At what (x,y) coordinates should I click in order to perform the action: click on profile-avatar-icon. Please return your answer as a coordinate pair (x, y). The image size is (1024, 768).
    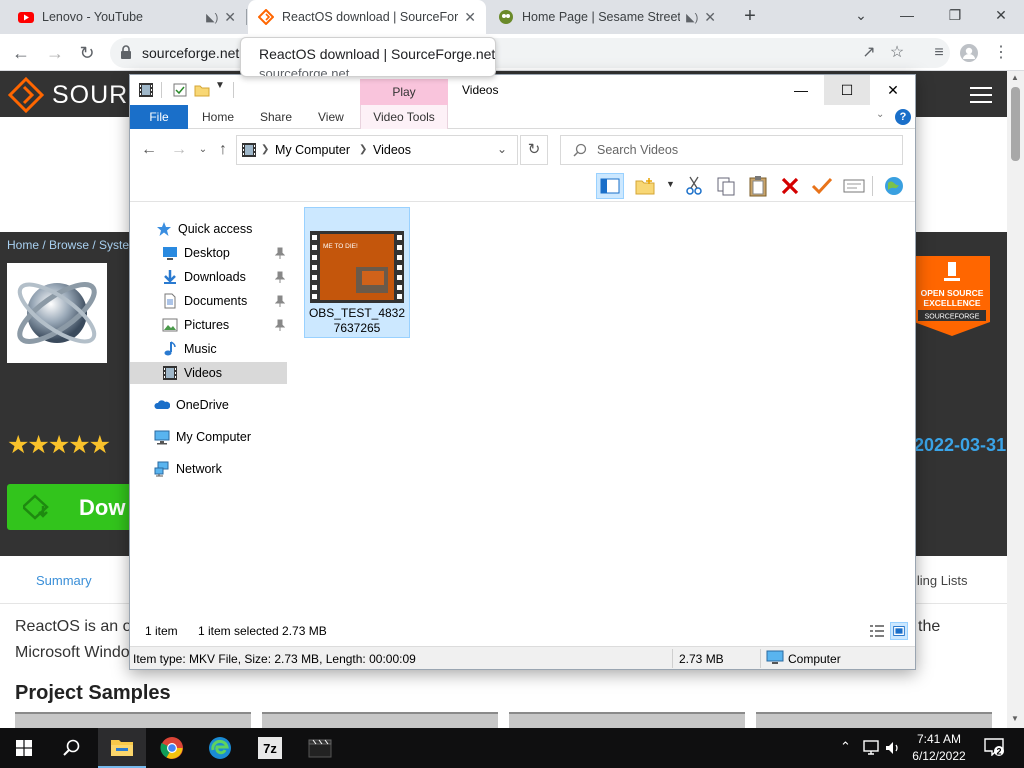
    Looking at the image, I should click on (969, 53).